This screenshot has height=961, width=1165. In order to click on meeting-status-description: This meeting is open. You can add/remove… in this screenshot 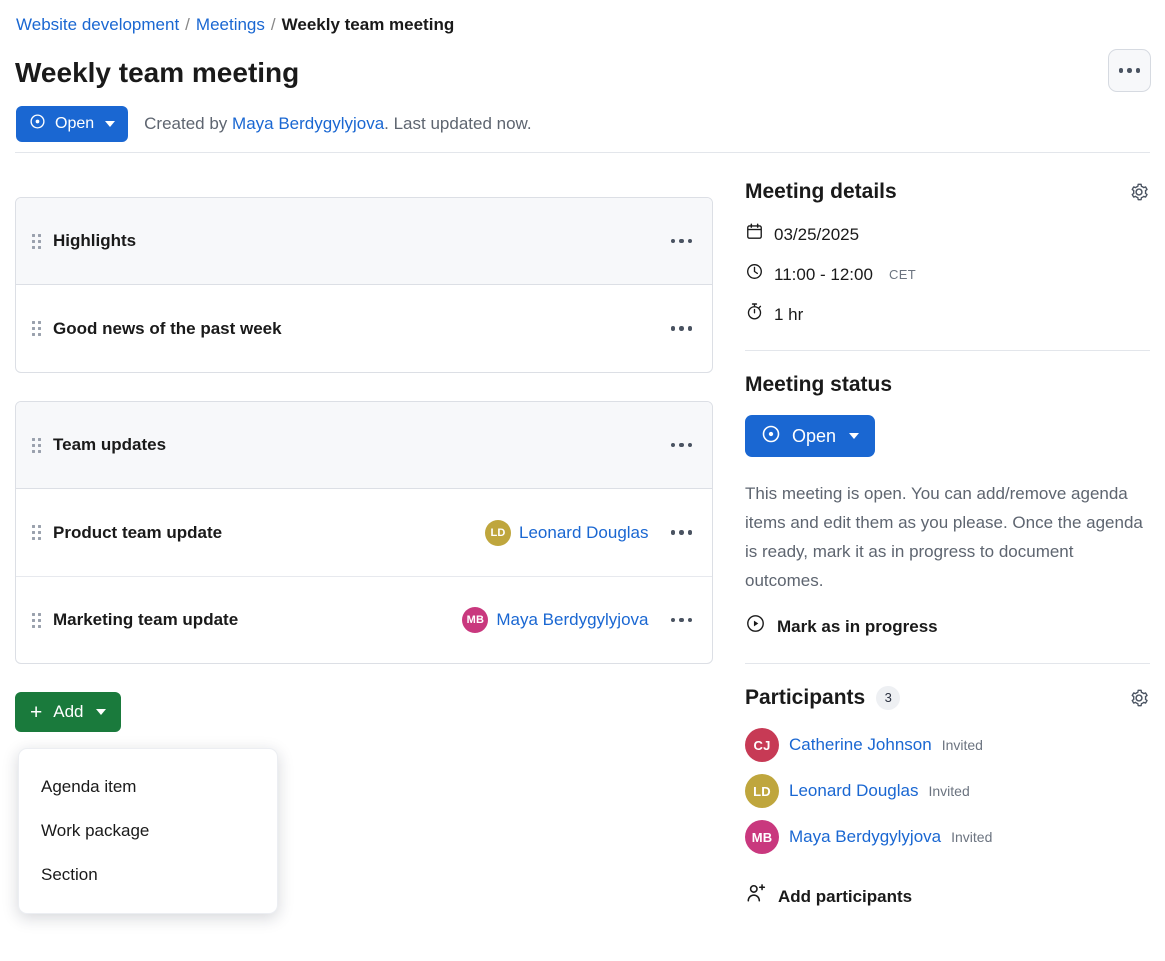, I will do `click(944, 537)`.